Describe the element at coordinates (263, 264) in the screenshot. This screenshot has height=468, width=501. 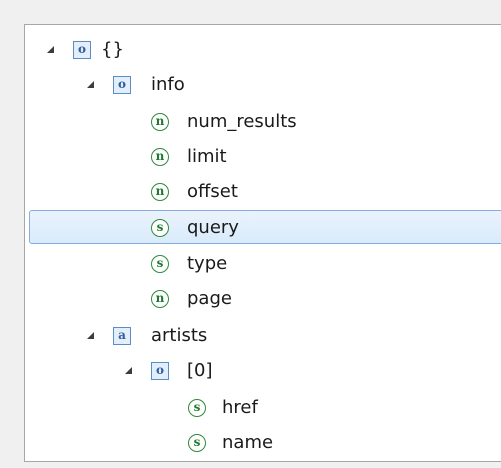
I see `tree-node-type: s type` at that location.